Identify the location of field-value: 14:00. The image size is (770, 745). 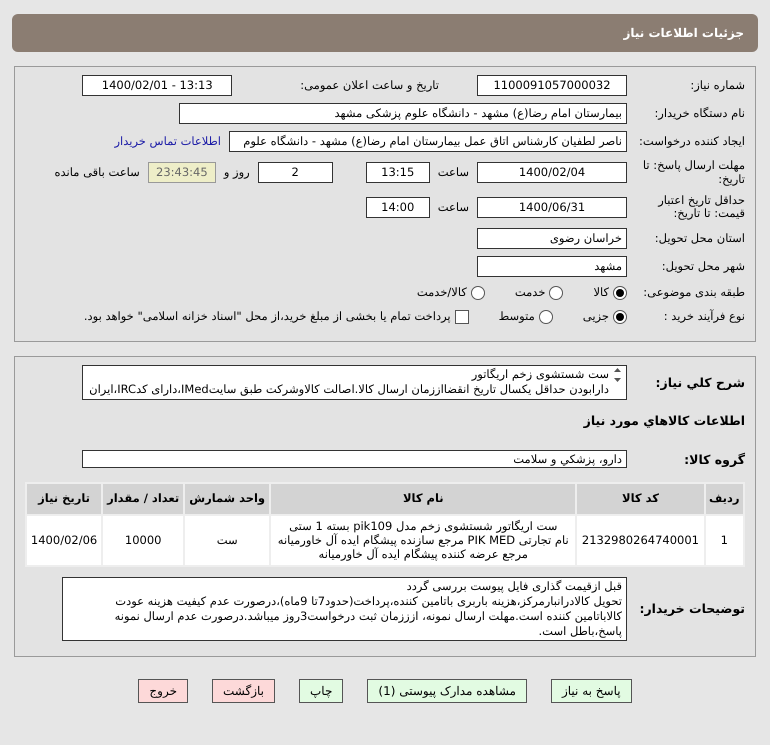
(398, 207).